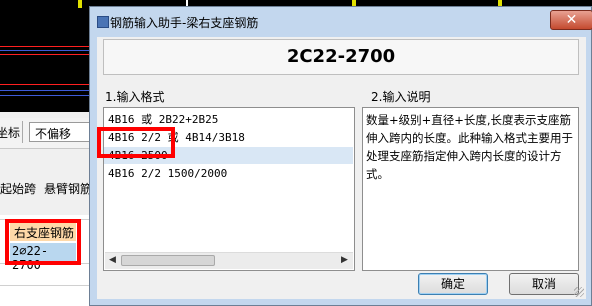 This screenshot has width=592, height=306. What do you see at coordinates (103, 22) in the screenshot?
I see `app-icon` at bounding box center [103, 22].